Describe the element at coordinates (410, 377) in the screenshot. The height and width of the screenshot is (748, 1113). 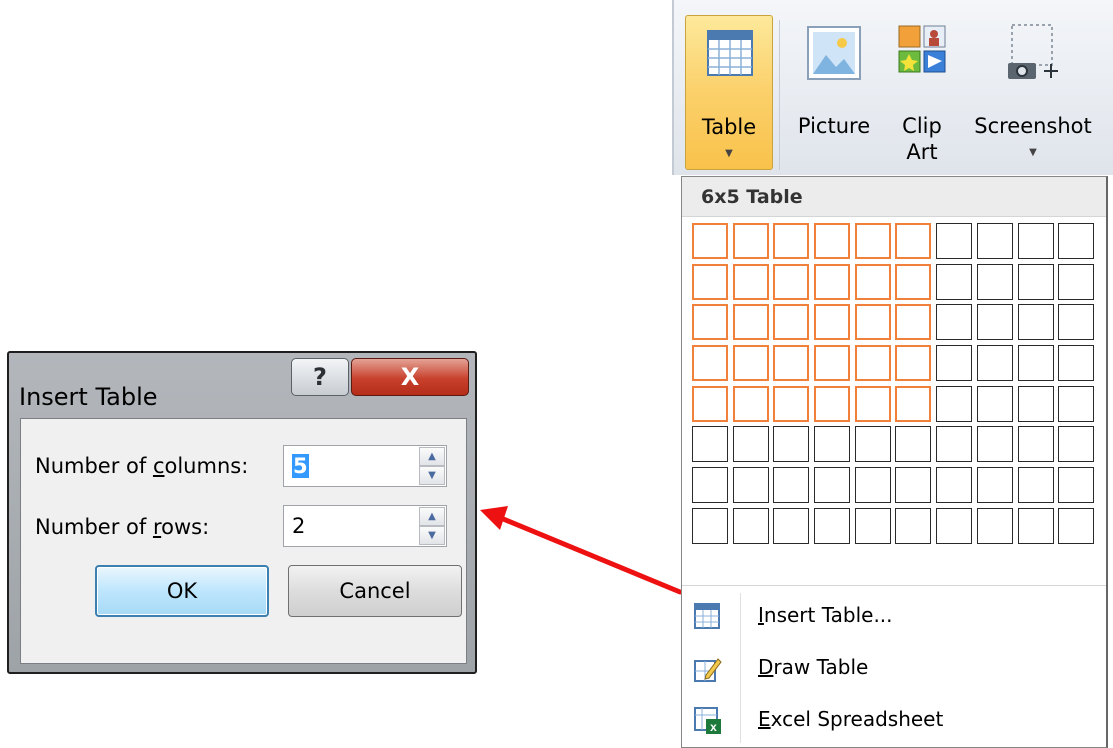
I see `close-button: X` at that location.